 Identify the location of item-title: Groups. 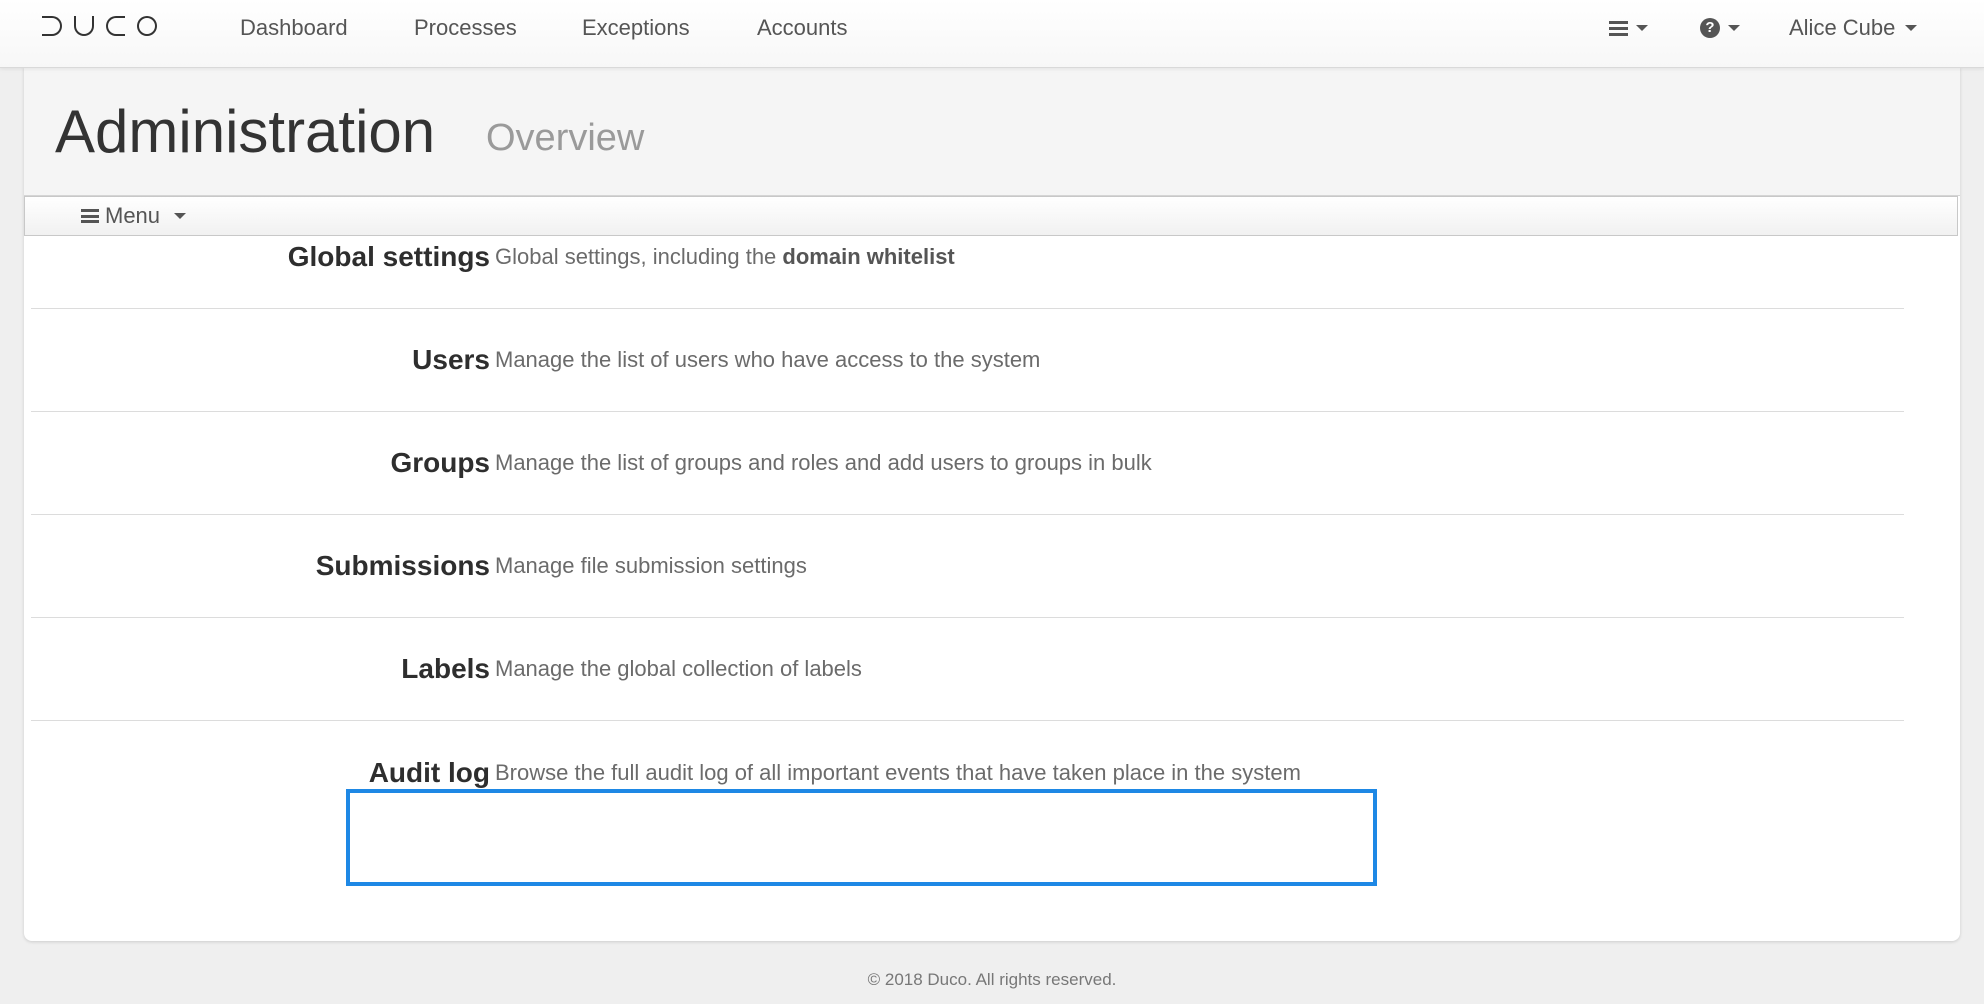
(440, 463).